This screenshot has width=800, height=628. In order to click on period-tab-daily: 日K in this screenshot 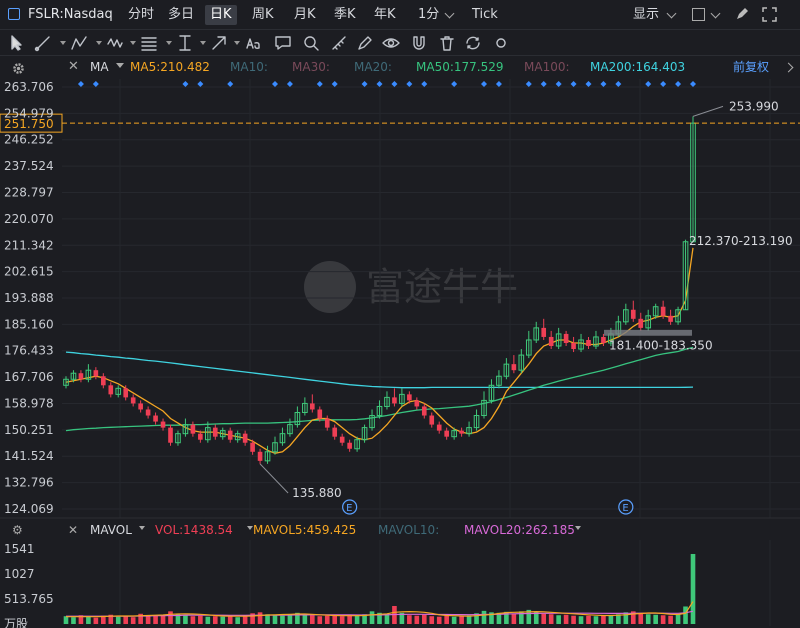, I will do `click(221, 15)`.